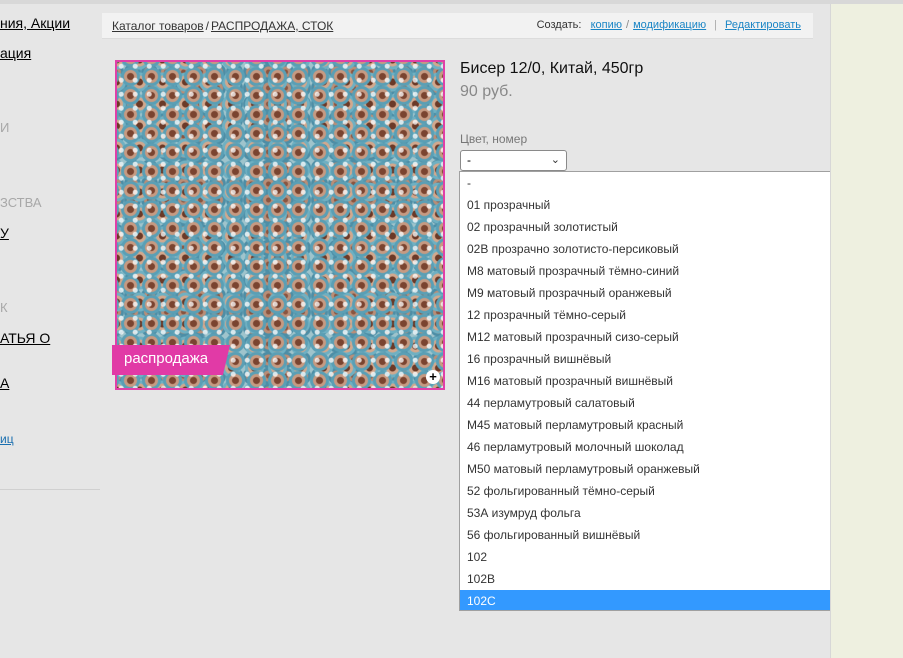 Image resolution: width=903 pixels, height=658 pixels. I want to click on dropdown-option: 16 прозрачный вишнёвый, so click(655, 359).